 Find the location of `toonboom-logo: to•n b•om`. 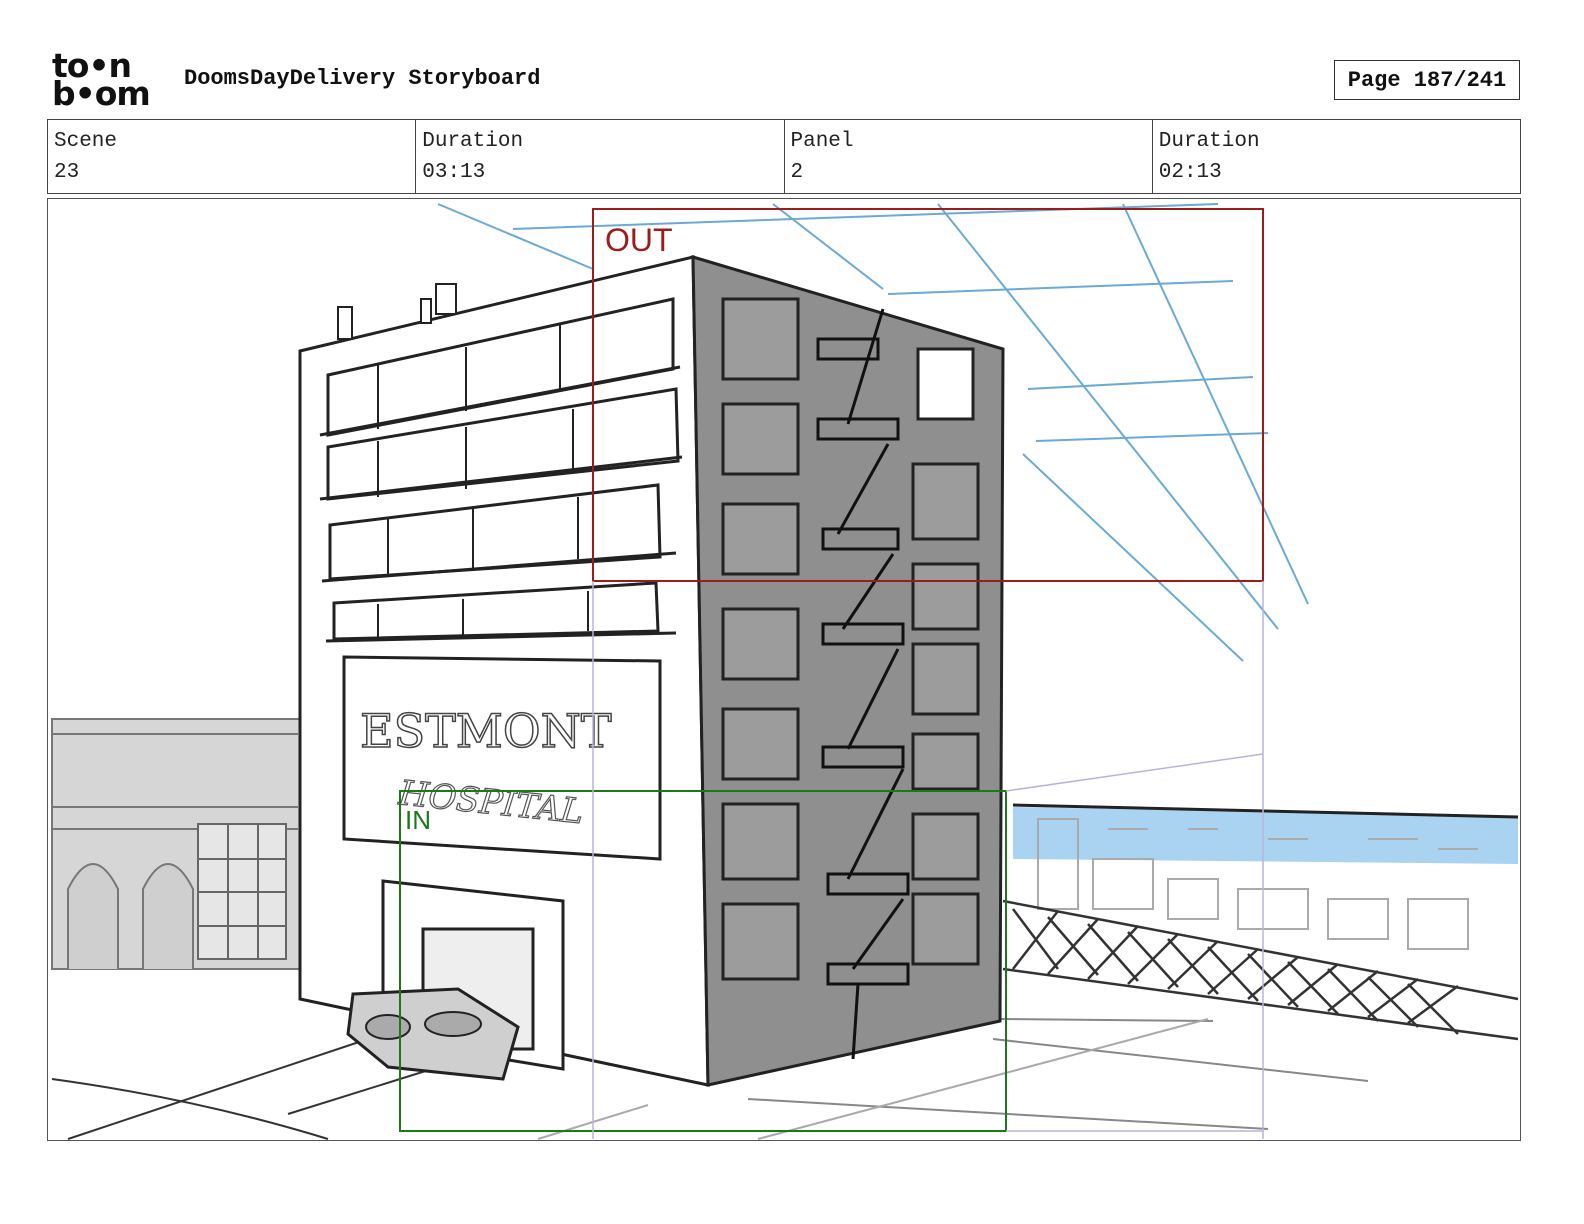

toonboom-logo: to•n b•om is located at coordinates (108, 81).